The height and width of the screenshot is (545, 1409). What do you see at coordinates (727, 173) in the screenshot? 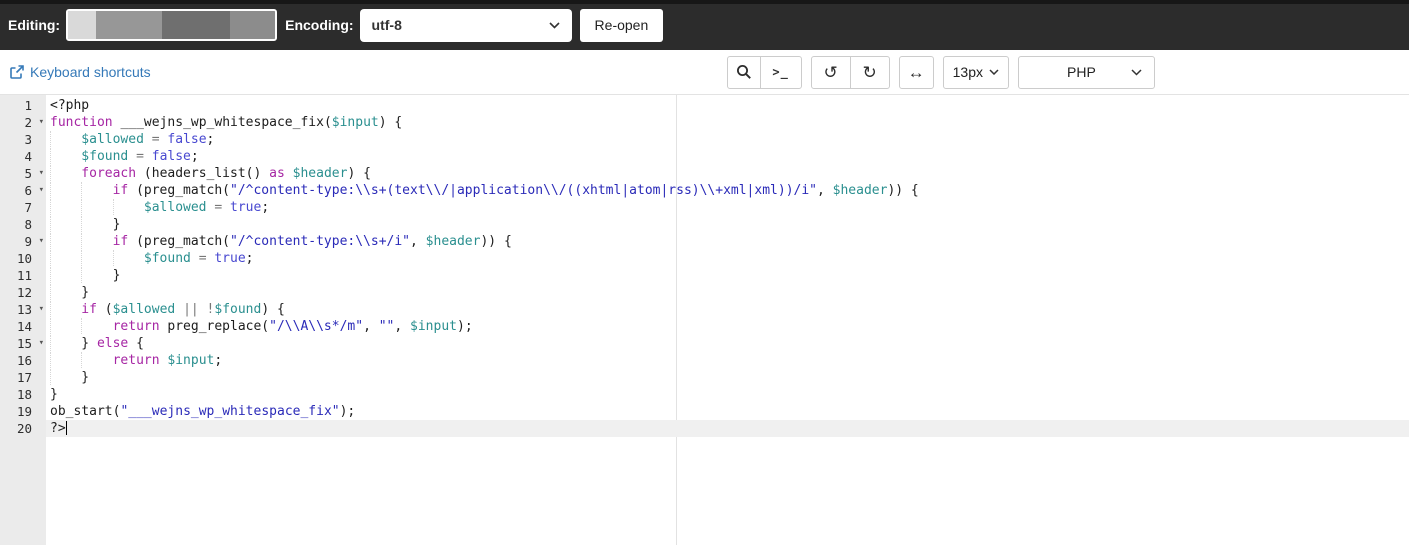
I see `code-text: foreach (headers_list() as $header) {` at bounding box center [727, 173].